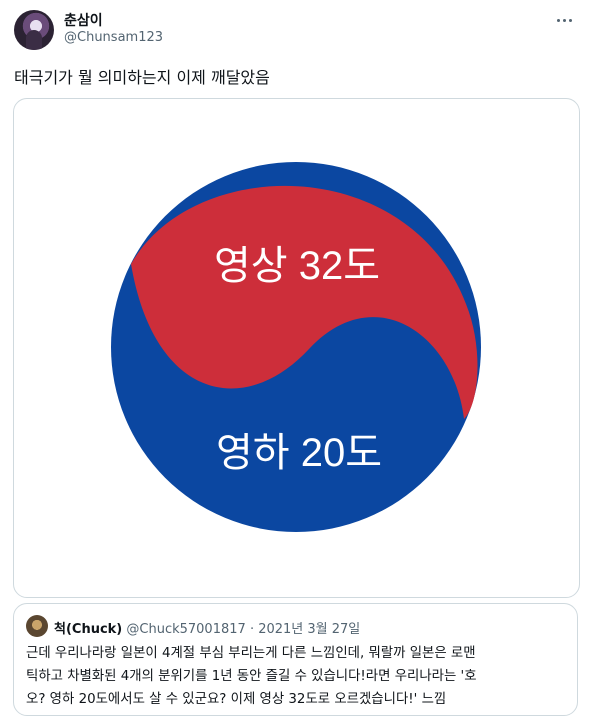 The width and height of the screenshot is (592, 720). I want to click on author-avatar, so click(34, 30).